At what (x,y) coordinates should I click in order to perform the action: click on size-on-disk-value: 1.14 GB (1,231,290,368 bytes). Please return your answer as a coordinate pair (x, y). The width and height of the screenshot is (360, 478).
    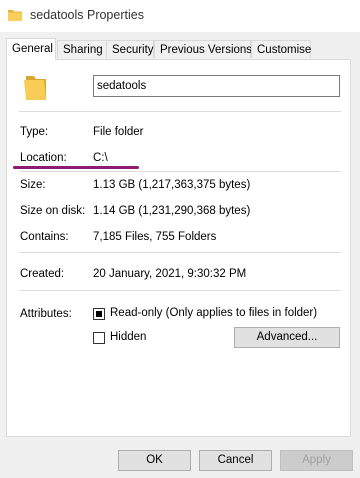
    Looking at the image, I should click on (172, 211).